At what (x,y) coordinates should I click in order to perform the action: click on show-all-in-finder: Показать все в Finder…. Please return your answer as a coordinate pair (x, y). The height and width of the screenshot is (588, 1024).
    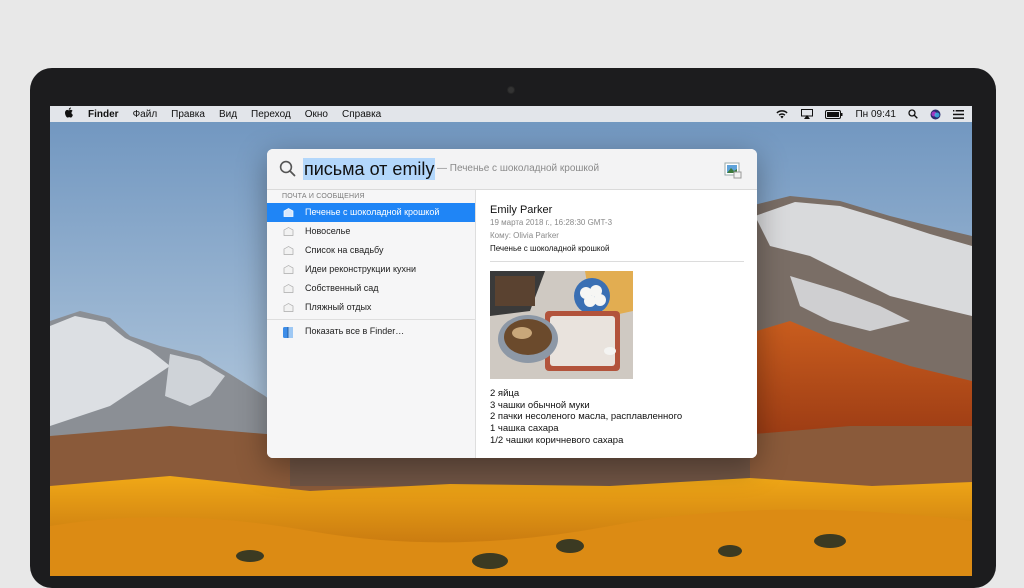
    Looking at the image, I should click on (371, 331).